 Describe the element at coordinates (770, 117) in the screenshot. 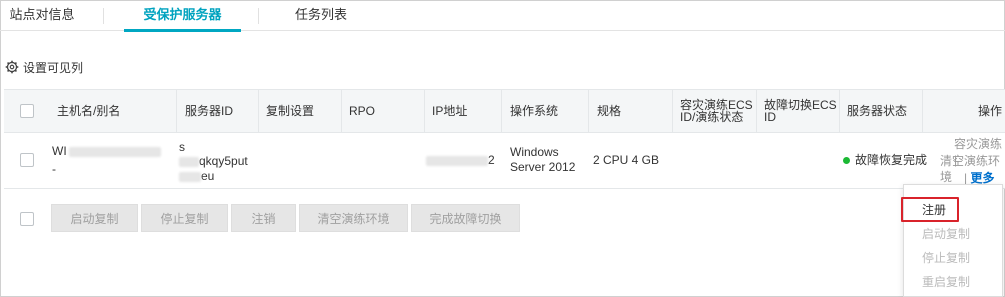

I see `column-header-failover-ecs-line2: ID` at that location.